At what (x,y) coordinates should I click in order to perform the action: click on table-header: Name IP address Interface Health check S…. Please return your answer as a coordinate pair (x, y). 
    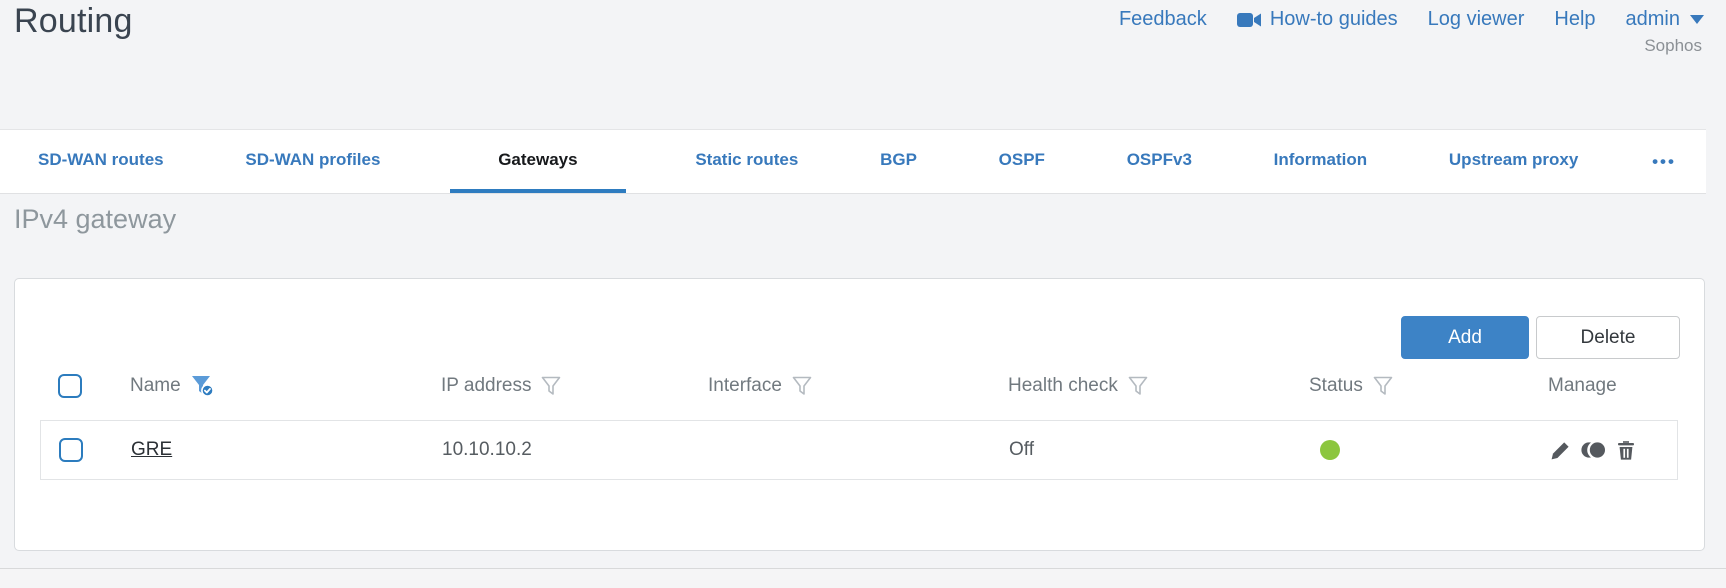
    Looking at the image, I should click on (859, 386).